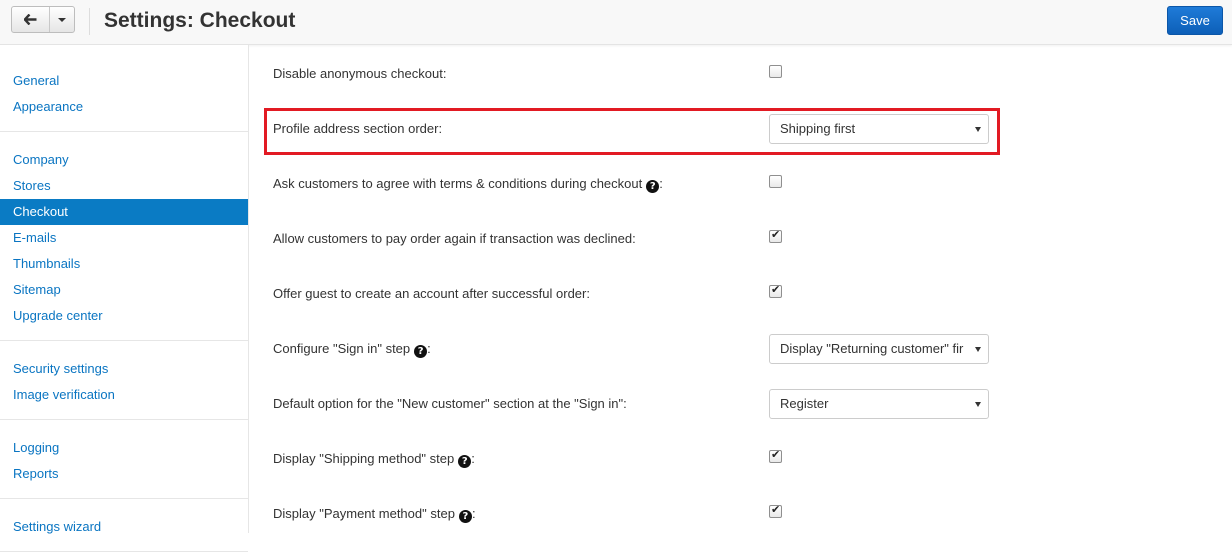 The width and height of the screenshot is (1232, 552). What do you see at coordinates (358, 128) in the screenshot?
I see `setting-label: Profile address section order:` at bounding box center [358, 128].